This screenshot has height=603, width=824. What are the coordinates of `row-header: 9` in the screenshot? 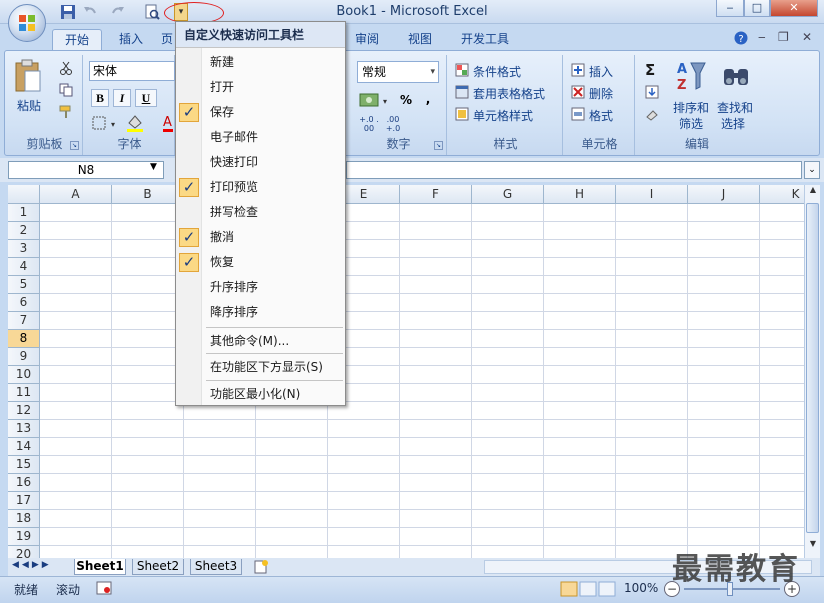 It's located at (24, 357).